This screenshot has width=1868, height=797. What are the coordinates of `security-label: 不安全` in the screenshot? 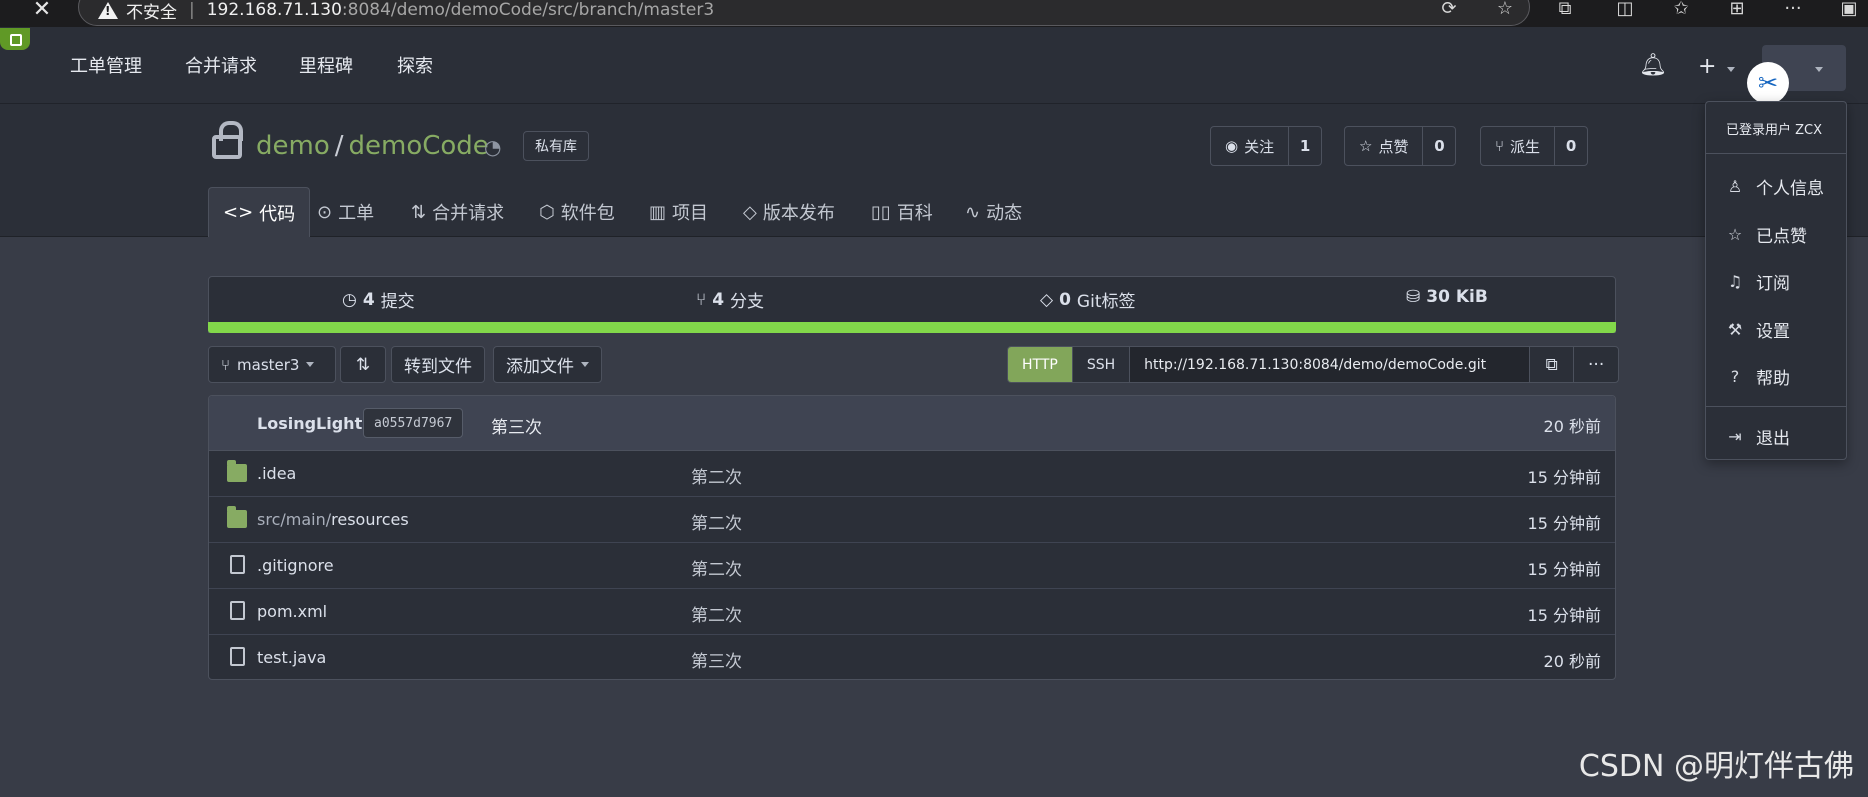 It's located at (151, 11).